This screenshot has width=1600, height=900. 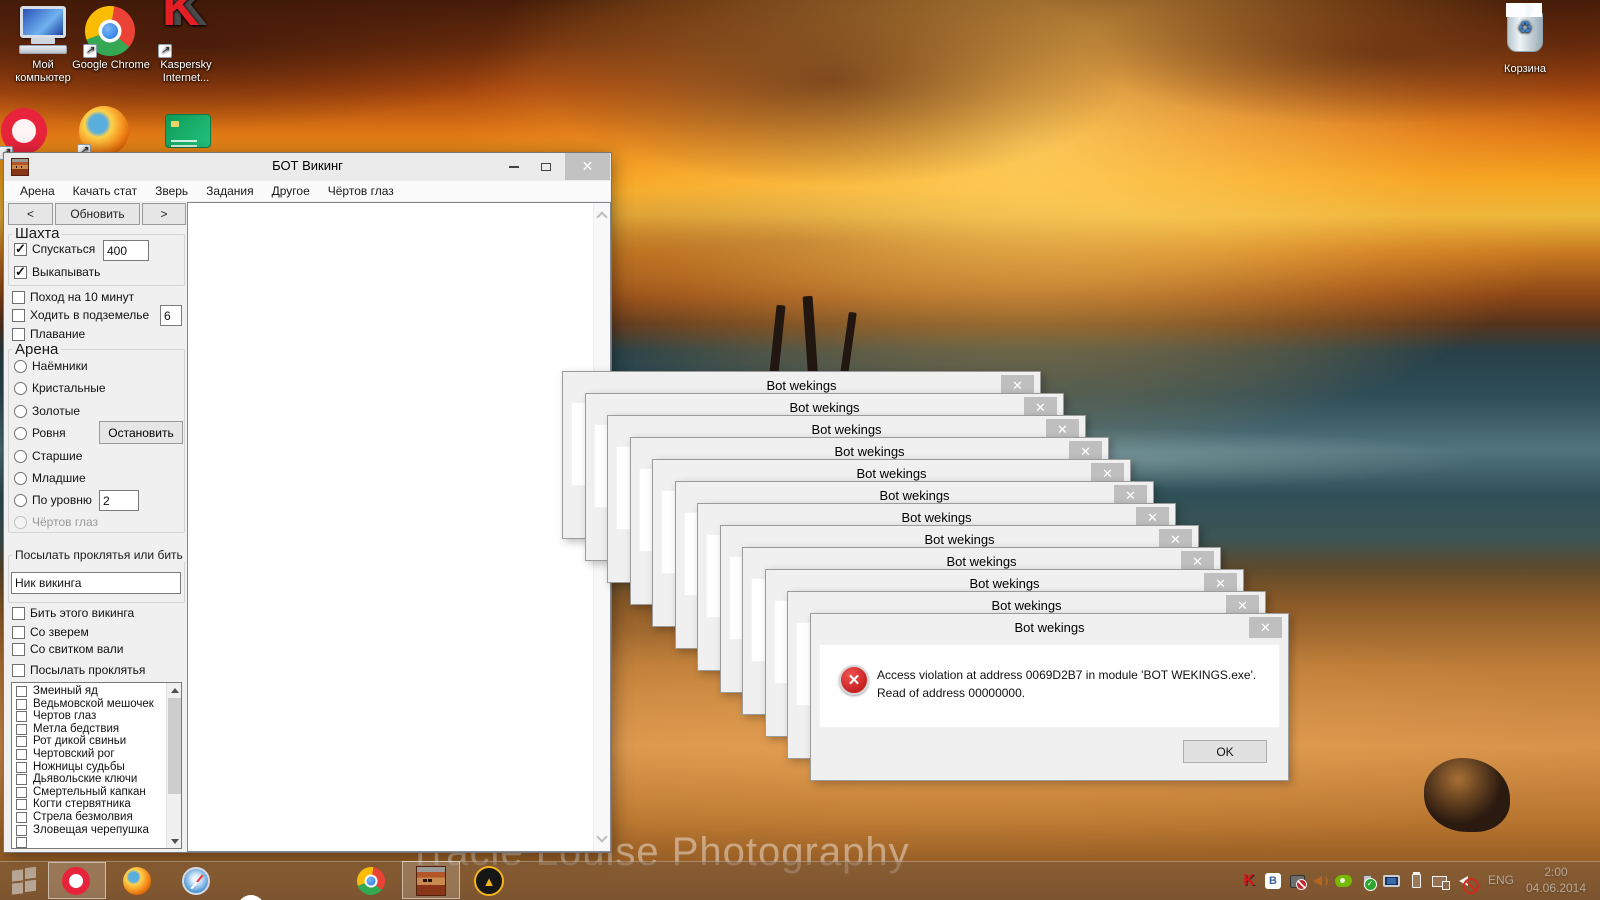 I want to click on tray-kaspersky-icon: K, so click(x=1249, y=881).